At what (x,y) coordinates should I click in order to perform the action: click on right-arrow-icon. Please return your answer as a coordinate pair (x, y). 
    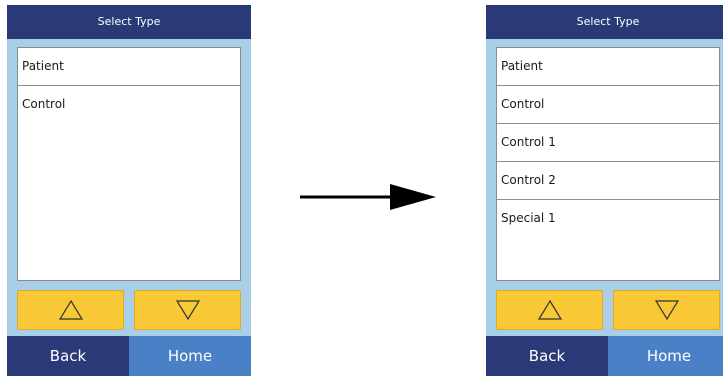
    Looking at the image, I should click on (368, 197).